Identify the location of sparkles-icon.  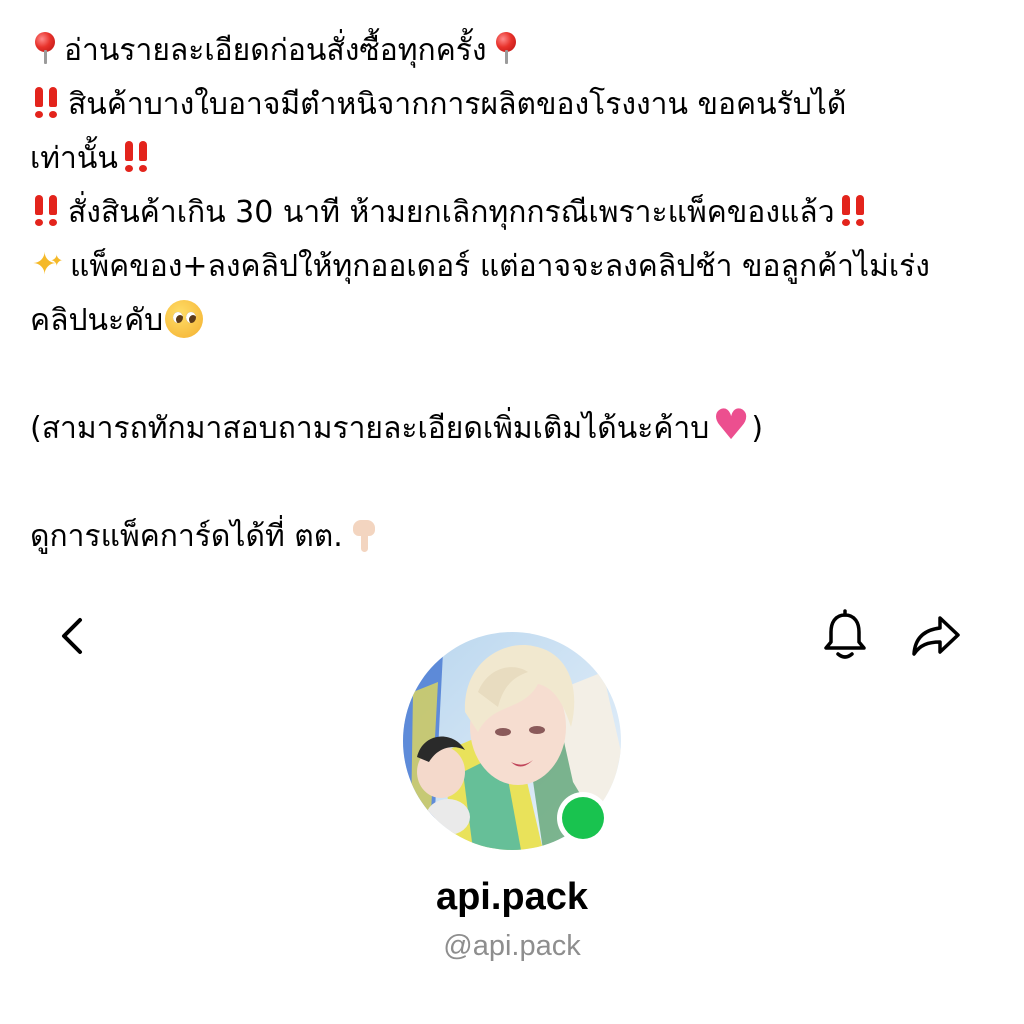
(48, 266).